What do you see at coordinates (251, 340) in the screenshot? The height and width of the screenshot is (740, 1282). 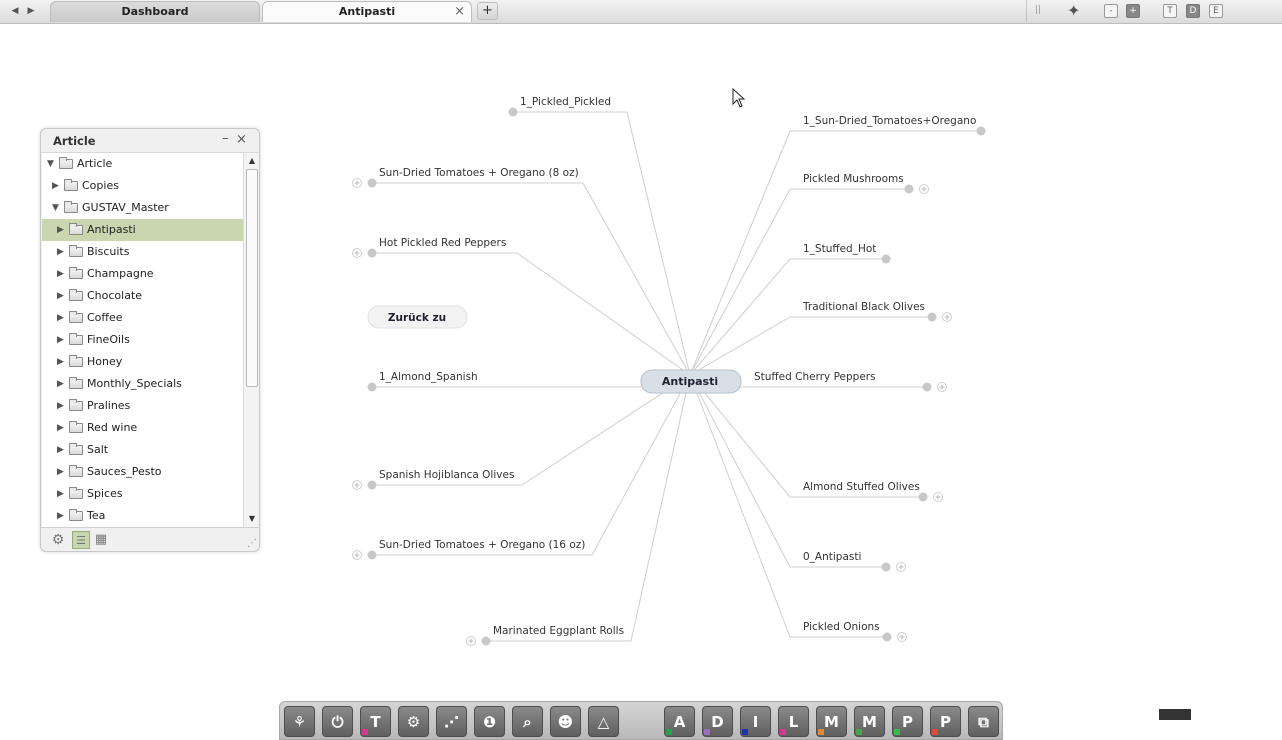 I see `tree-scrollbar: ▲ ▼` at bounding box center [251, 340].